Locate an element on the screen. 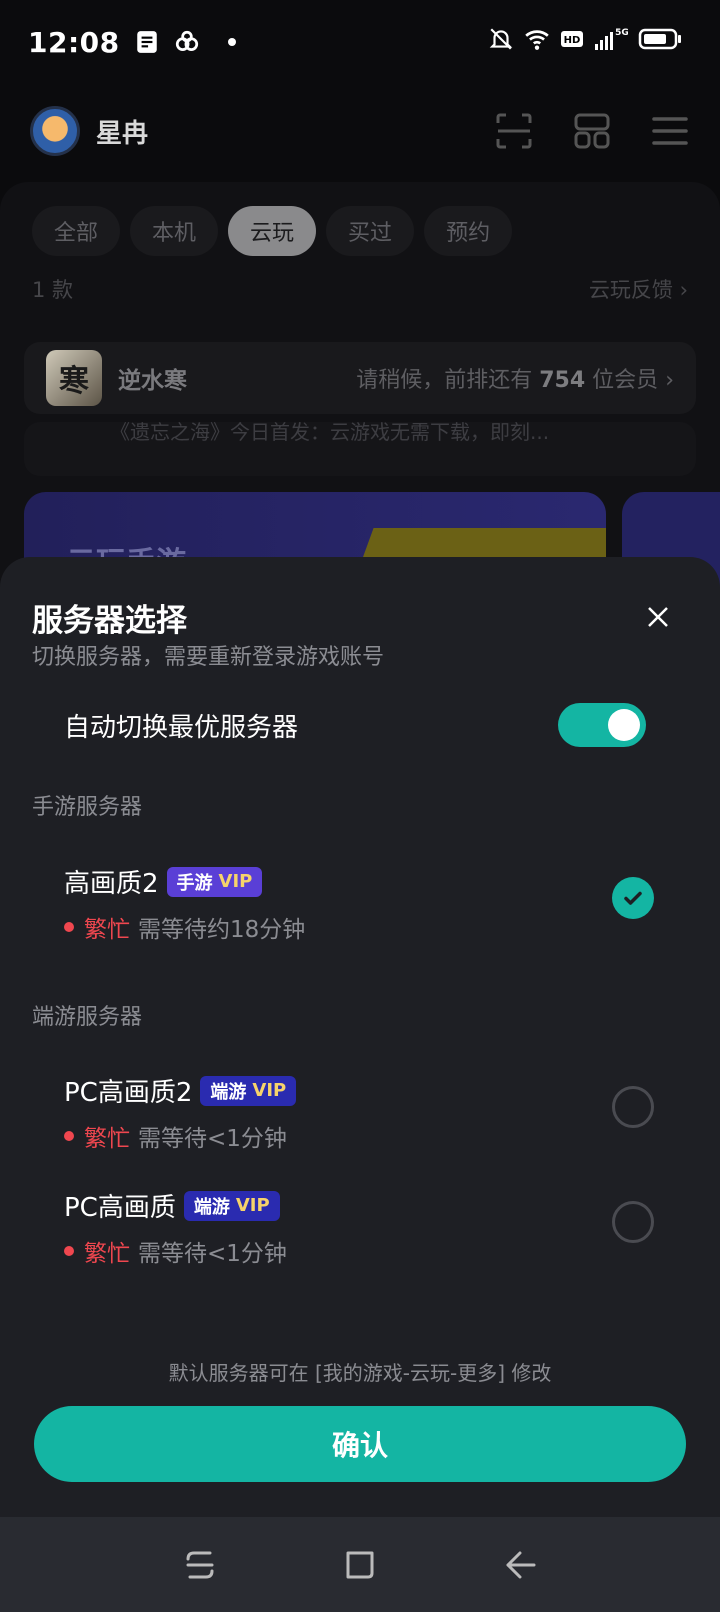  footer-note: 默认服务器可在 [我的游戏-云玩-更多] 修改 is located at coordinates (360, 1373).